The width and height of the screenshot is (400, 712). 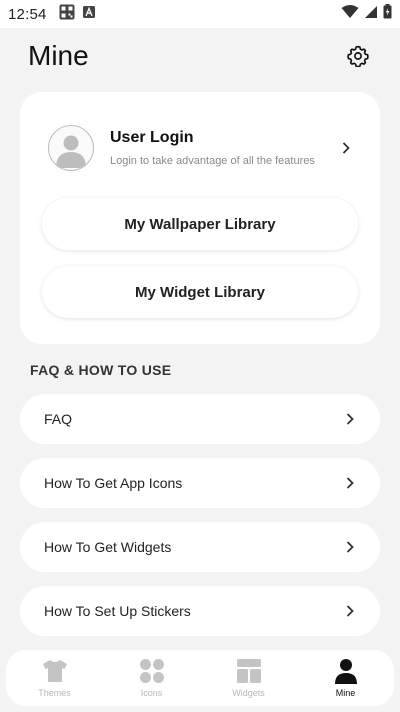 What do you see at coordinates (200, 483) in the screenshot?
I see `faq-item-app-icons: How To Get App Icons` at bounding box center [200, 483].